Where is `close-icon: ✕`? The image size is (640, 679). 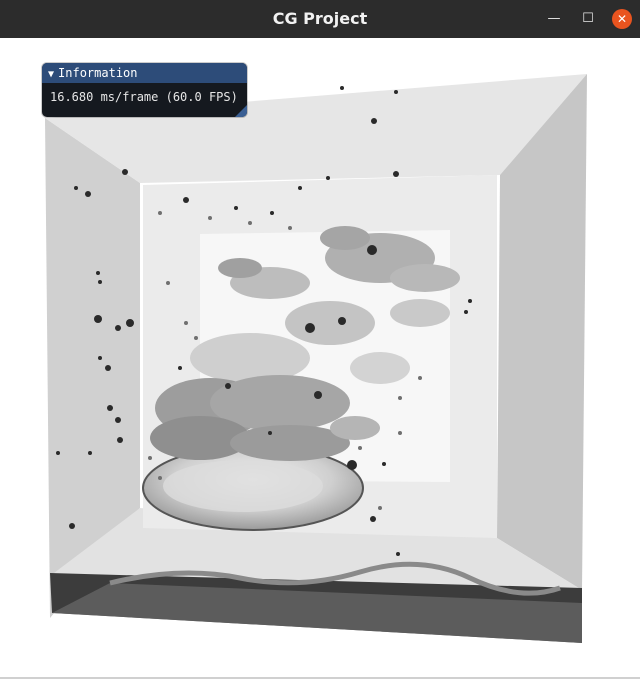 close-icon: ✕ is located at coordinates (622, 19).